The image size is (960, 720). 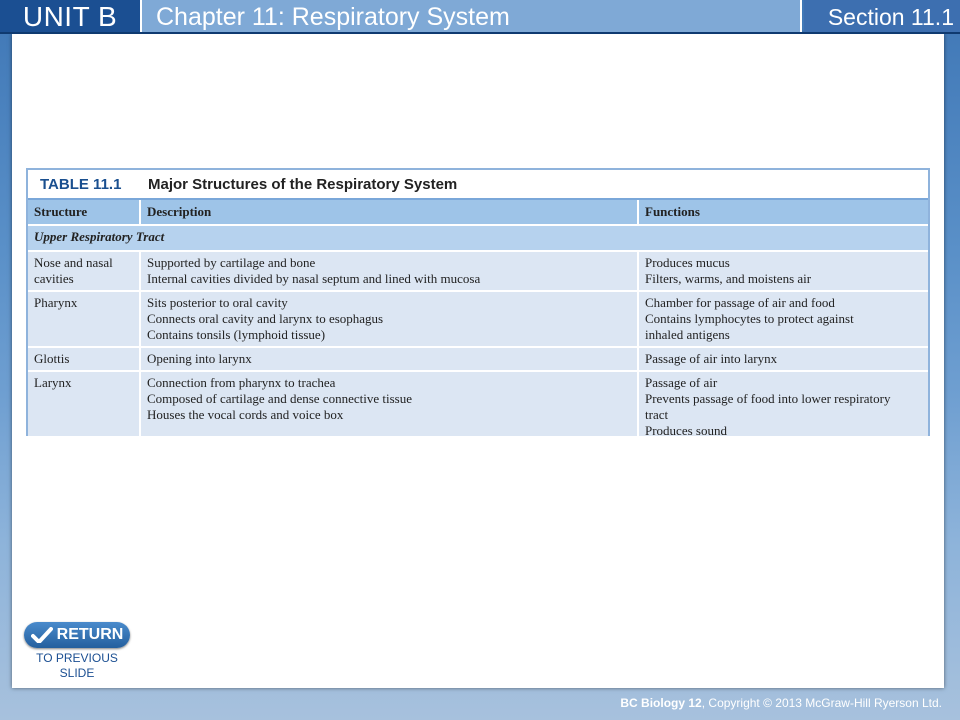 What do you see at coordinates (73, 262) in the screenshot?
I see `cell-line: Nose and nasal` at bounding box center [73, 262].